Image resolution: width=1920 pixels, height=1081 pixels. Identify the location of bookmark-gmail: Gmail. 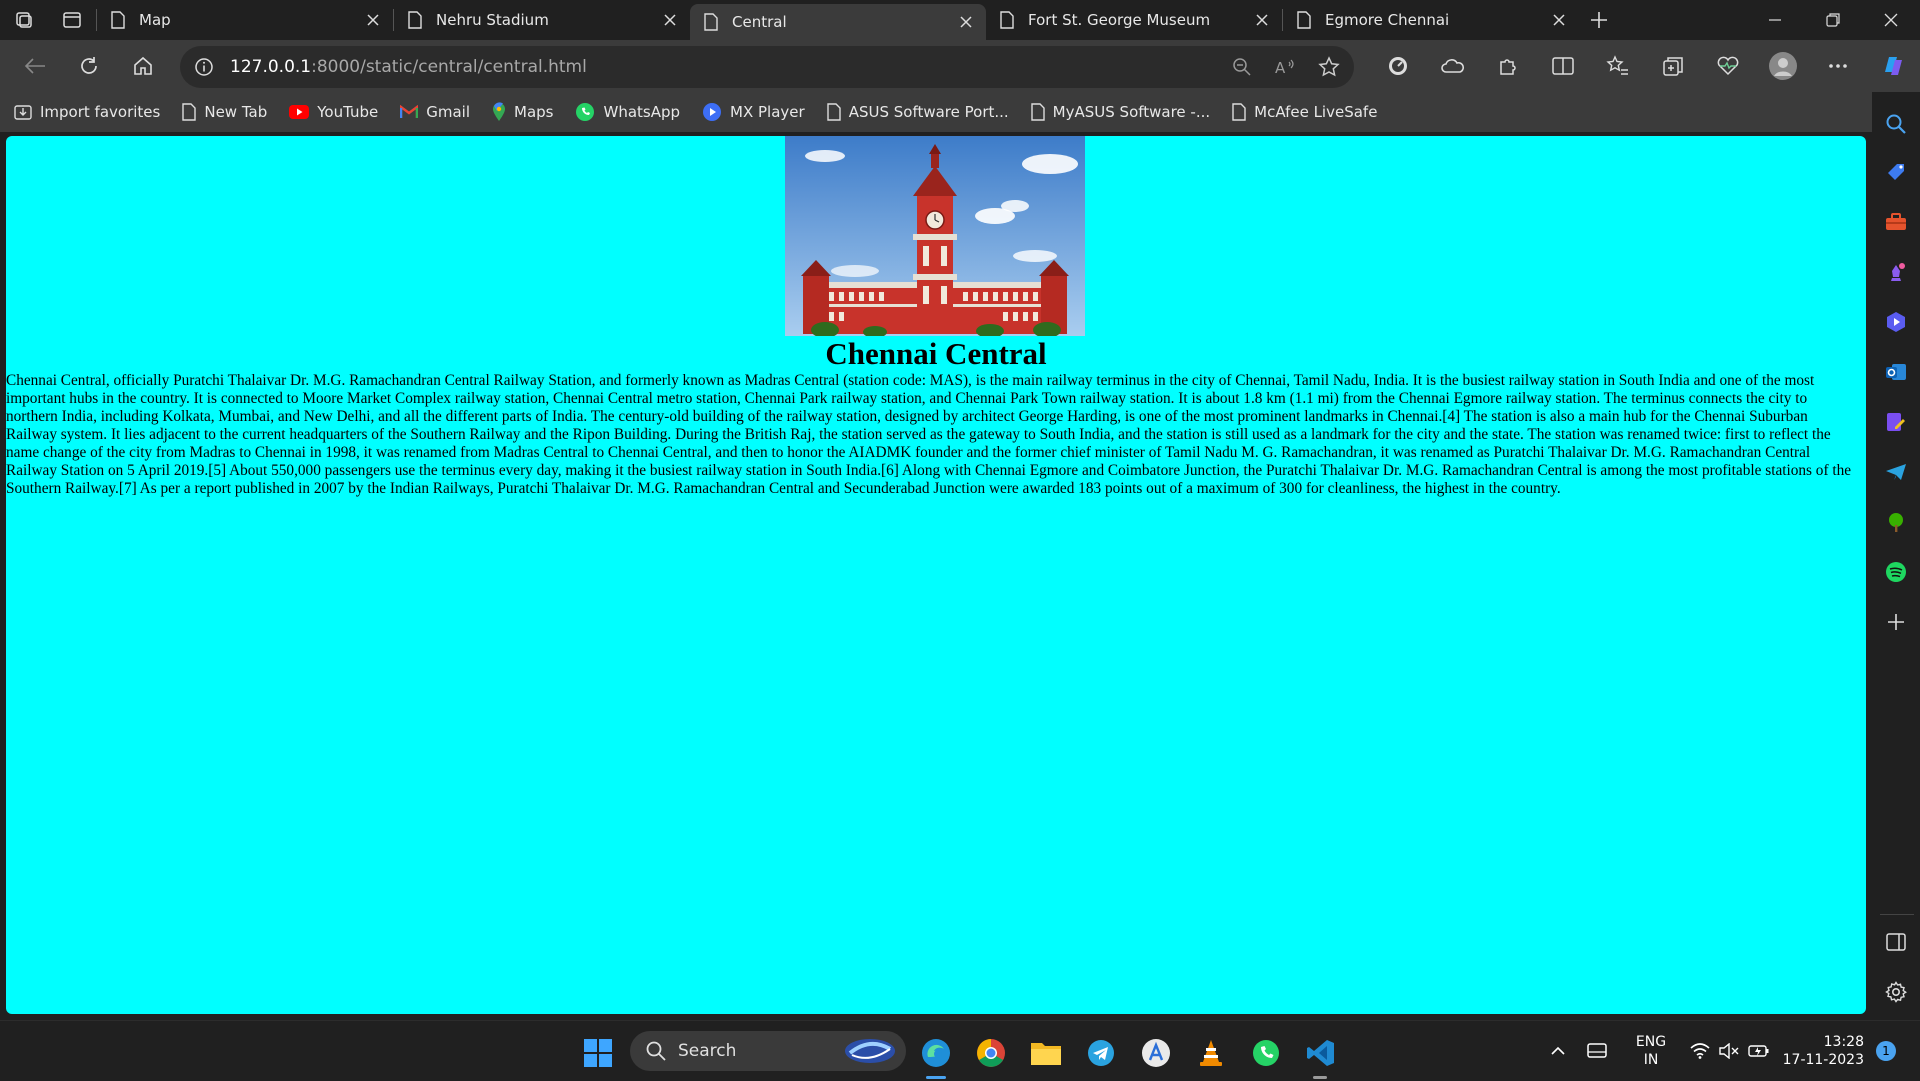
(435, 112).